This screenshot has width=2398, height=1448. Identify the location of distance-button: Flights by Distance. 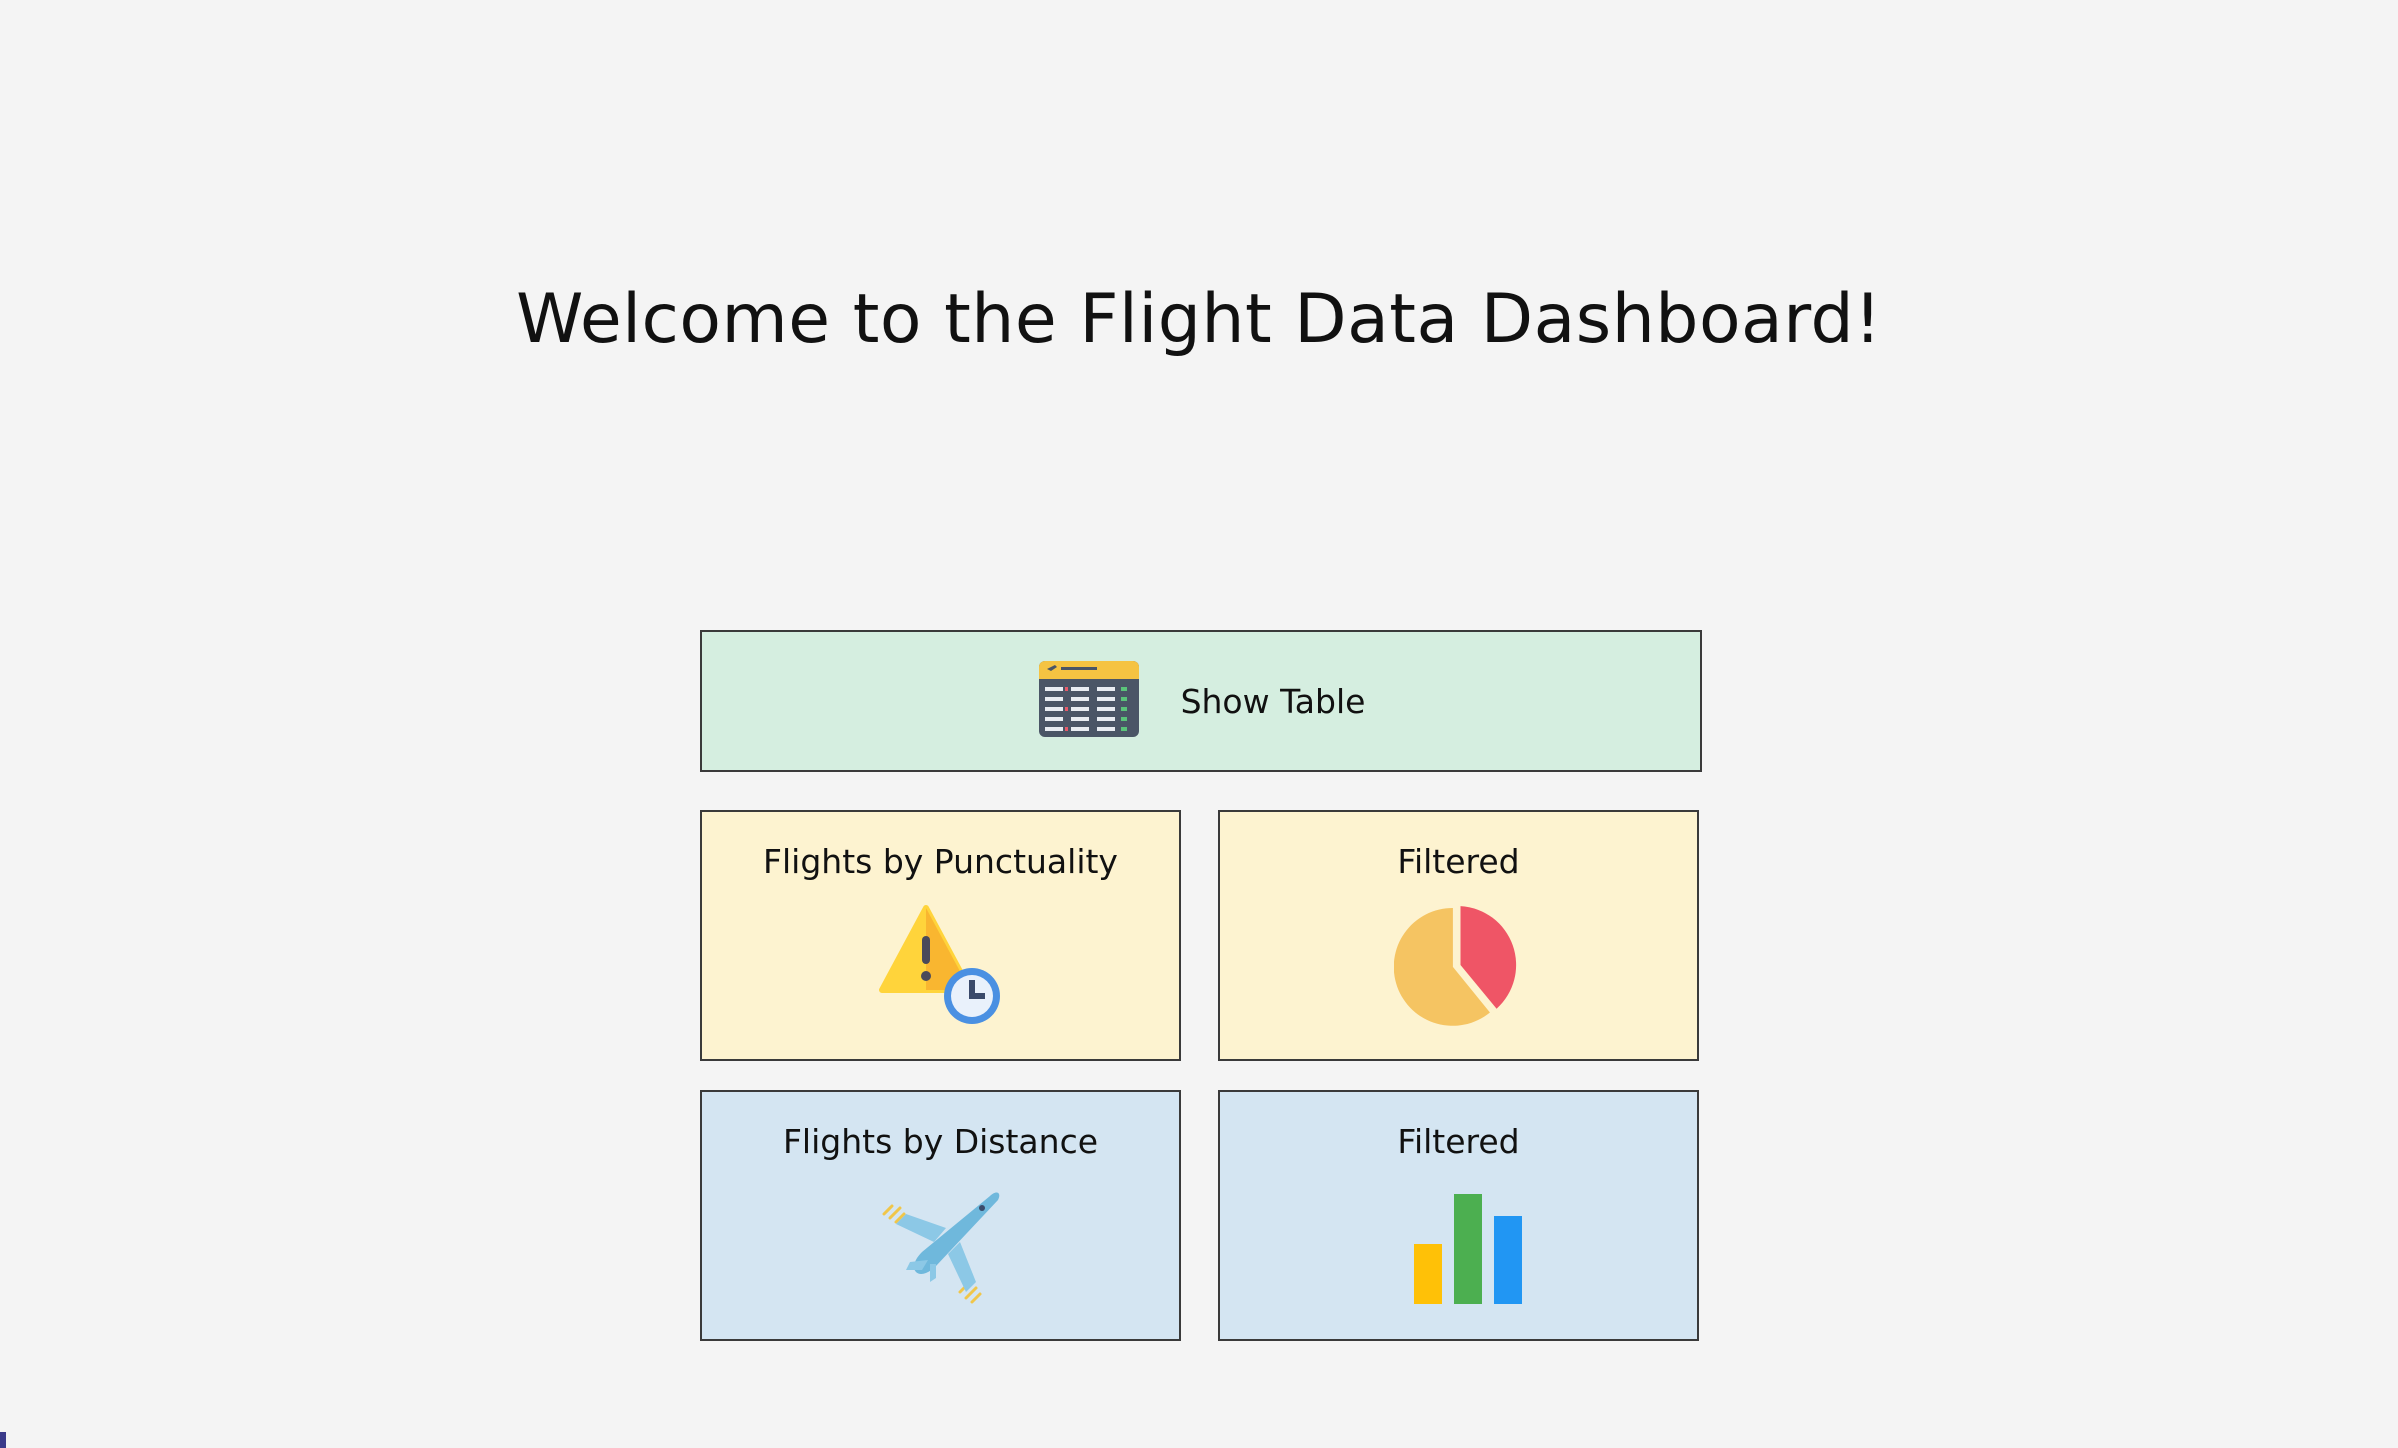
(940, 1215).